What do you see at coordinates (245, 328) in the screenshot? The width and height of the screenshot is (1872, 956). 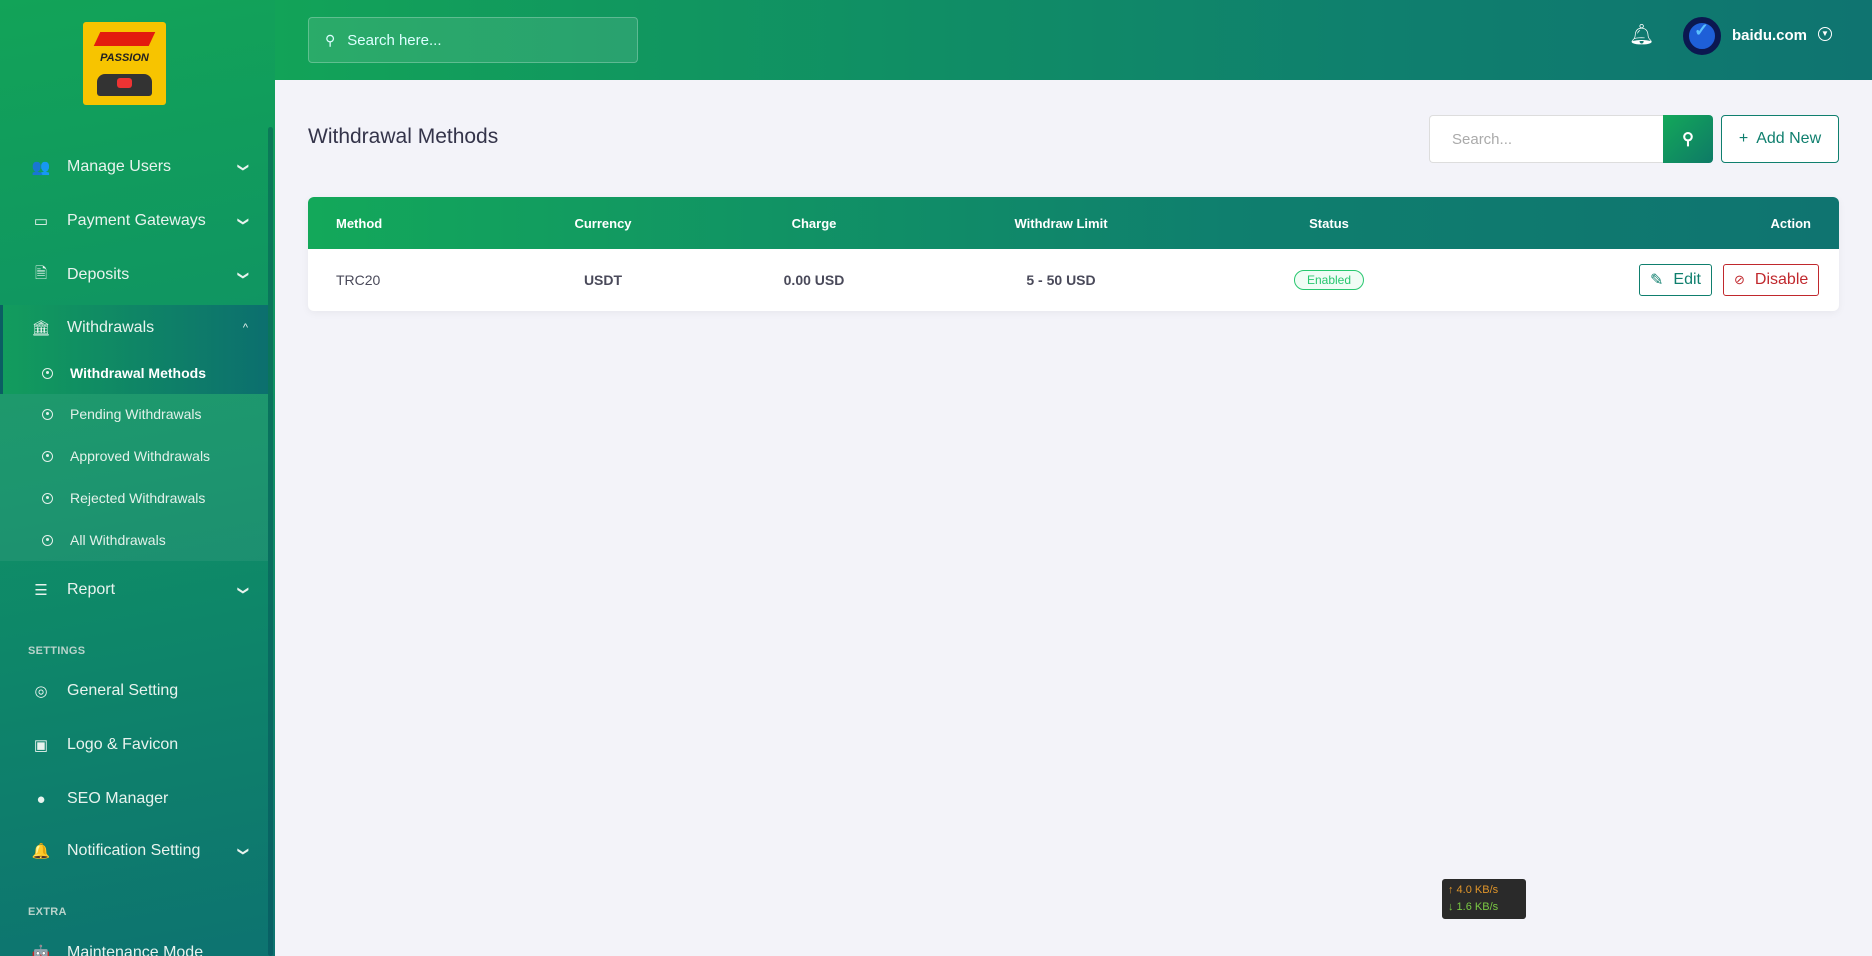 I see `chevron-up-icon: ^` at bounding box center [245, 328].